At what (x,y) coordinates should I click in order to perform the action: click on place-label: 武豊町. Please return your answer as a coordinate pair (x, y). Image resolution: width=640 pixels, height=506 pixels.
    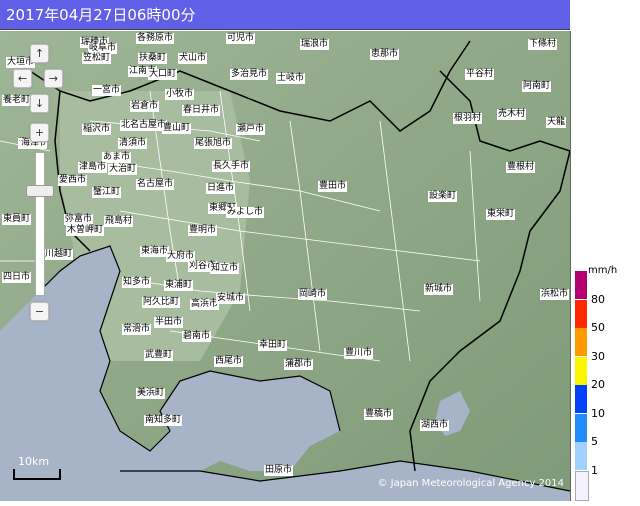
    Looking at the image, I should click on (159, 355).